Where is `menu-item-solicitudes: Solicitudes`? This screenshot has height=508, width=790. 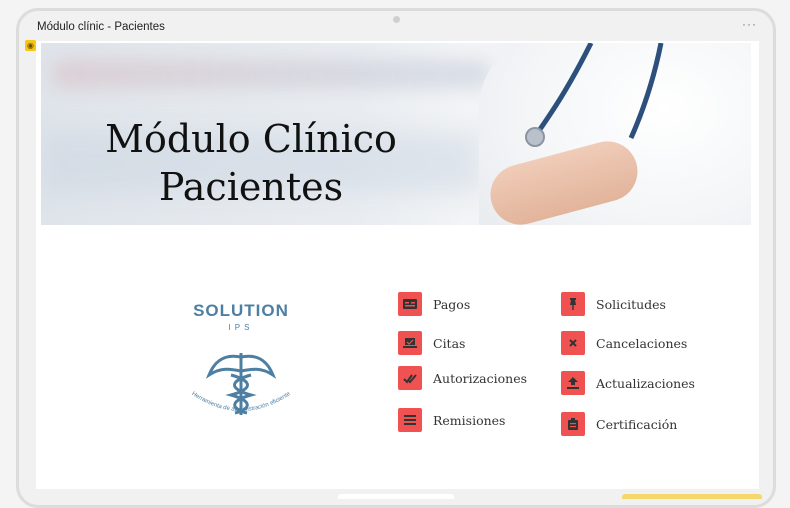
menu-item-solicitudes: Solicitudes is located at coordinates (613, 304).